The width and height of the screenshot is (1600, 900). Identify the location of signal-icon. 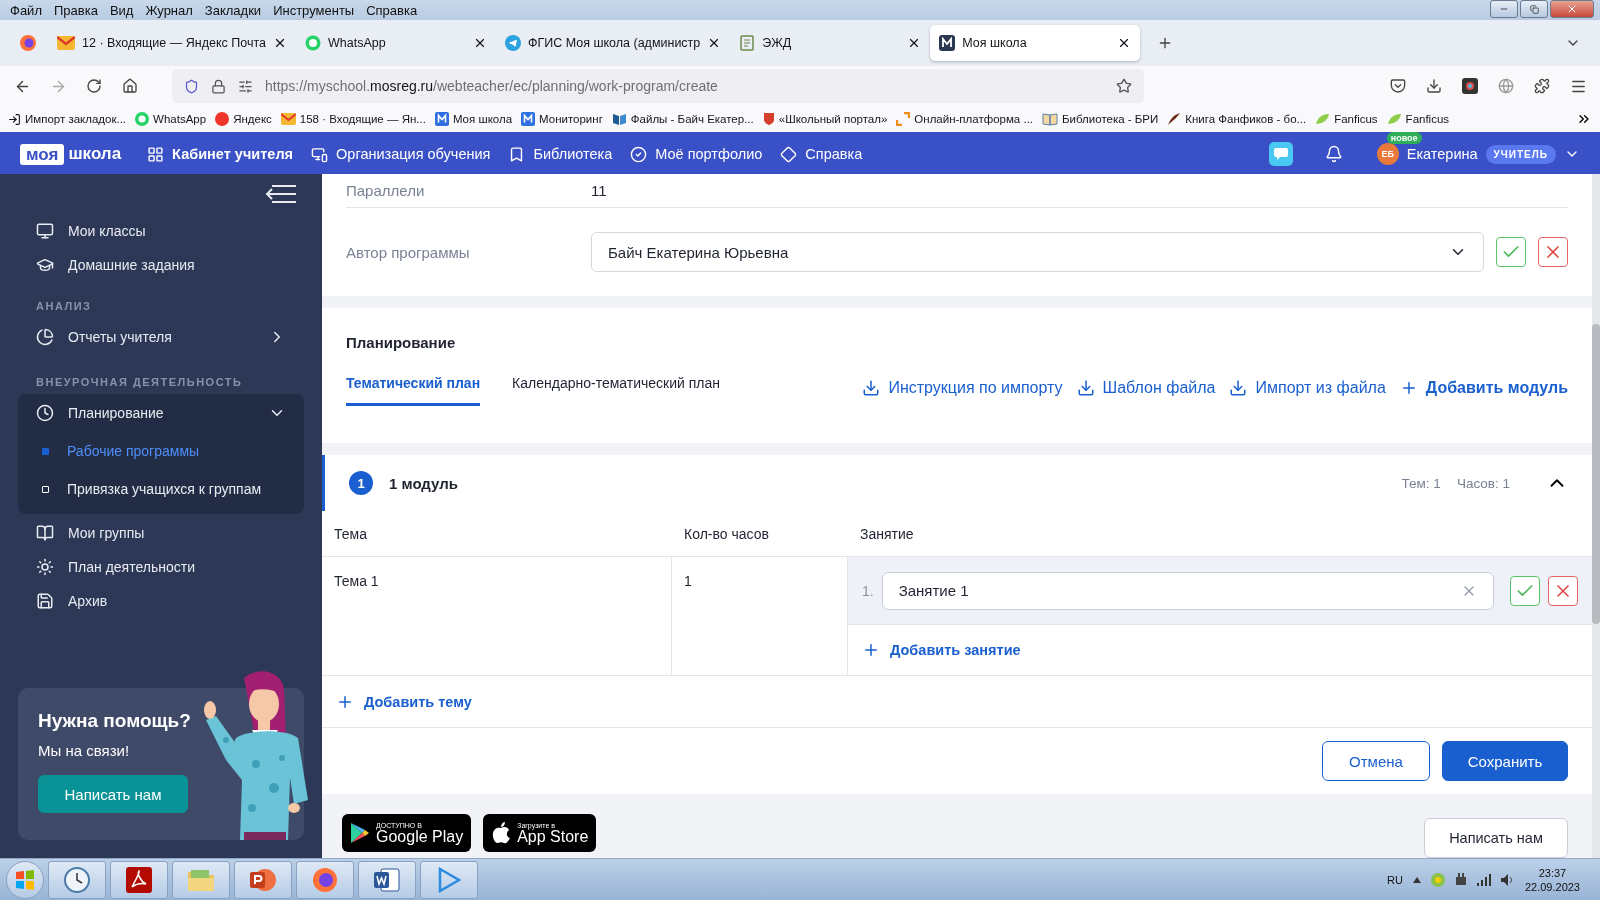
(1483, 879).